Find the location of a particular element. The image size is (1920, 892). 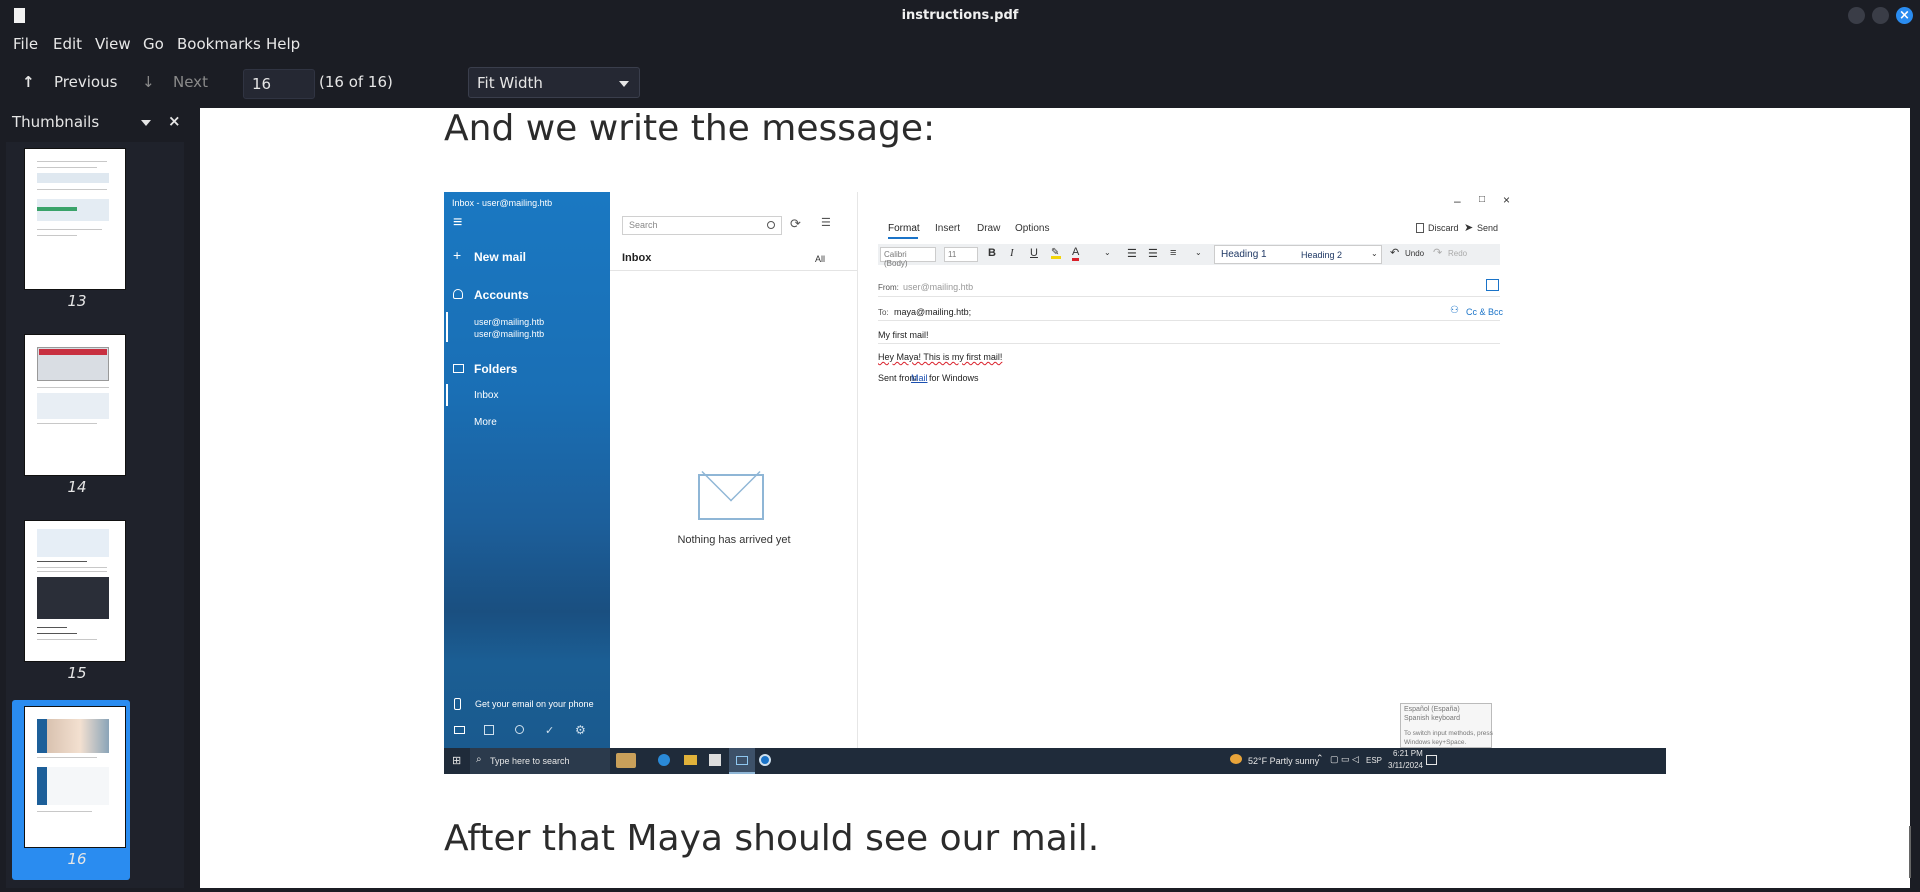

menu-go: Go is located at coordinates (153, 44).